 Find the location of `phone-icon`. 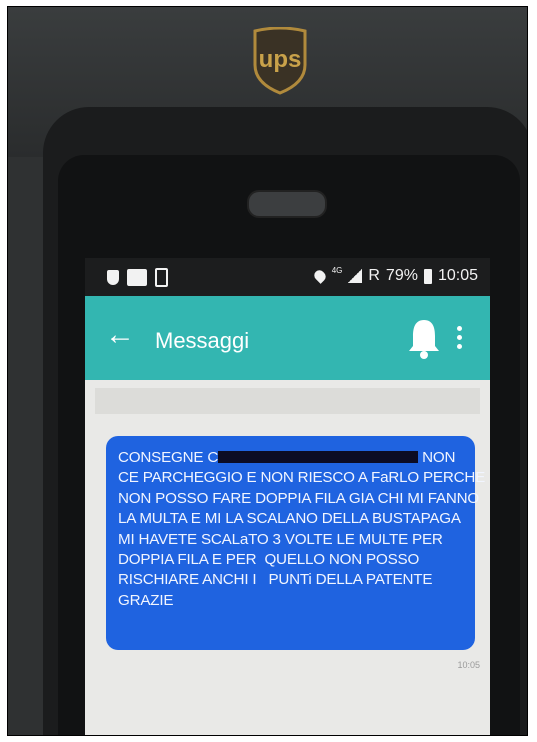

phone-icon is located at coordinates (161, 277).